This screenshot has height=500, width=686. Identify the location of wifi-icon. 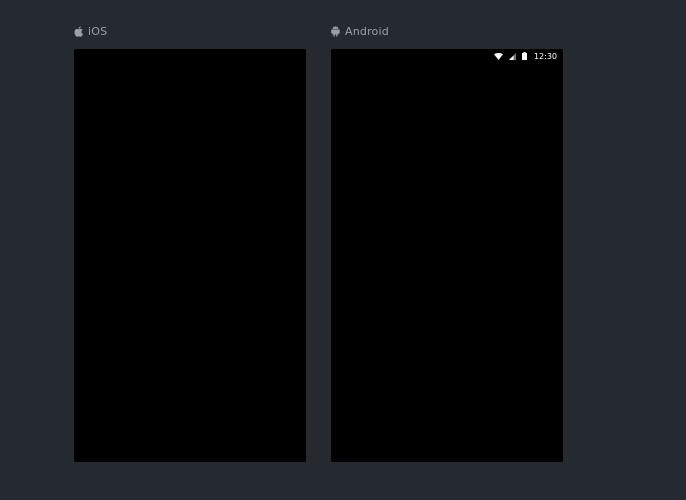
(498, 56).